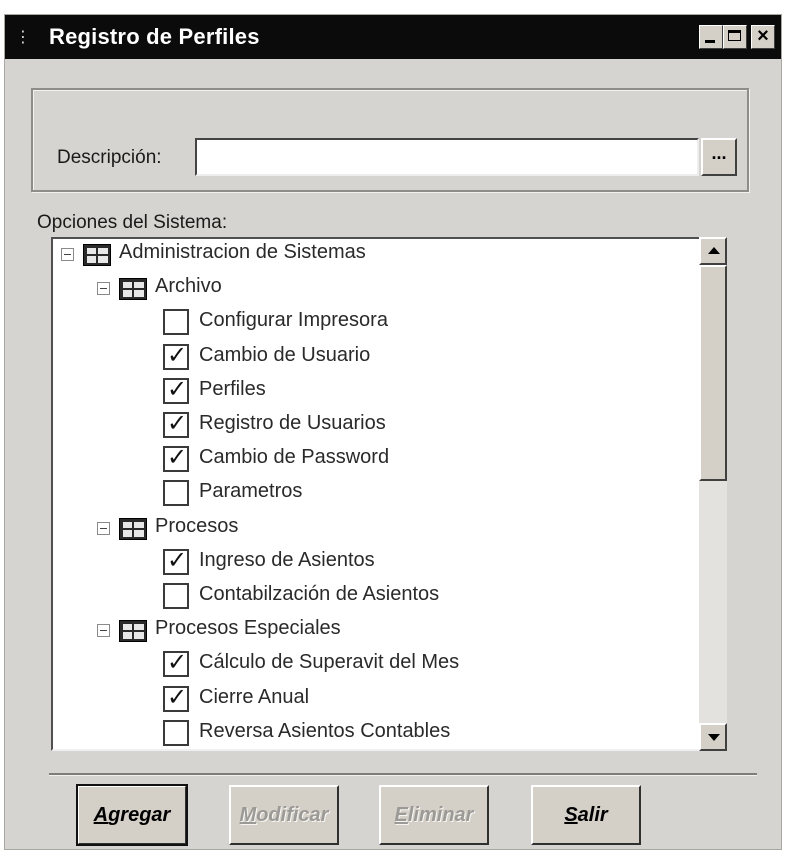 The height and width of the screenshot is (852, 786). What do you see at coordinates (713, 494) in the screenshot?
I see `tree-scrollbar` at bounding box center [713, 494].